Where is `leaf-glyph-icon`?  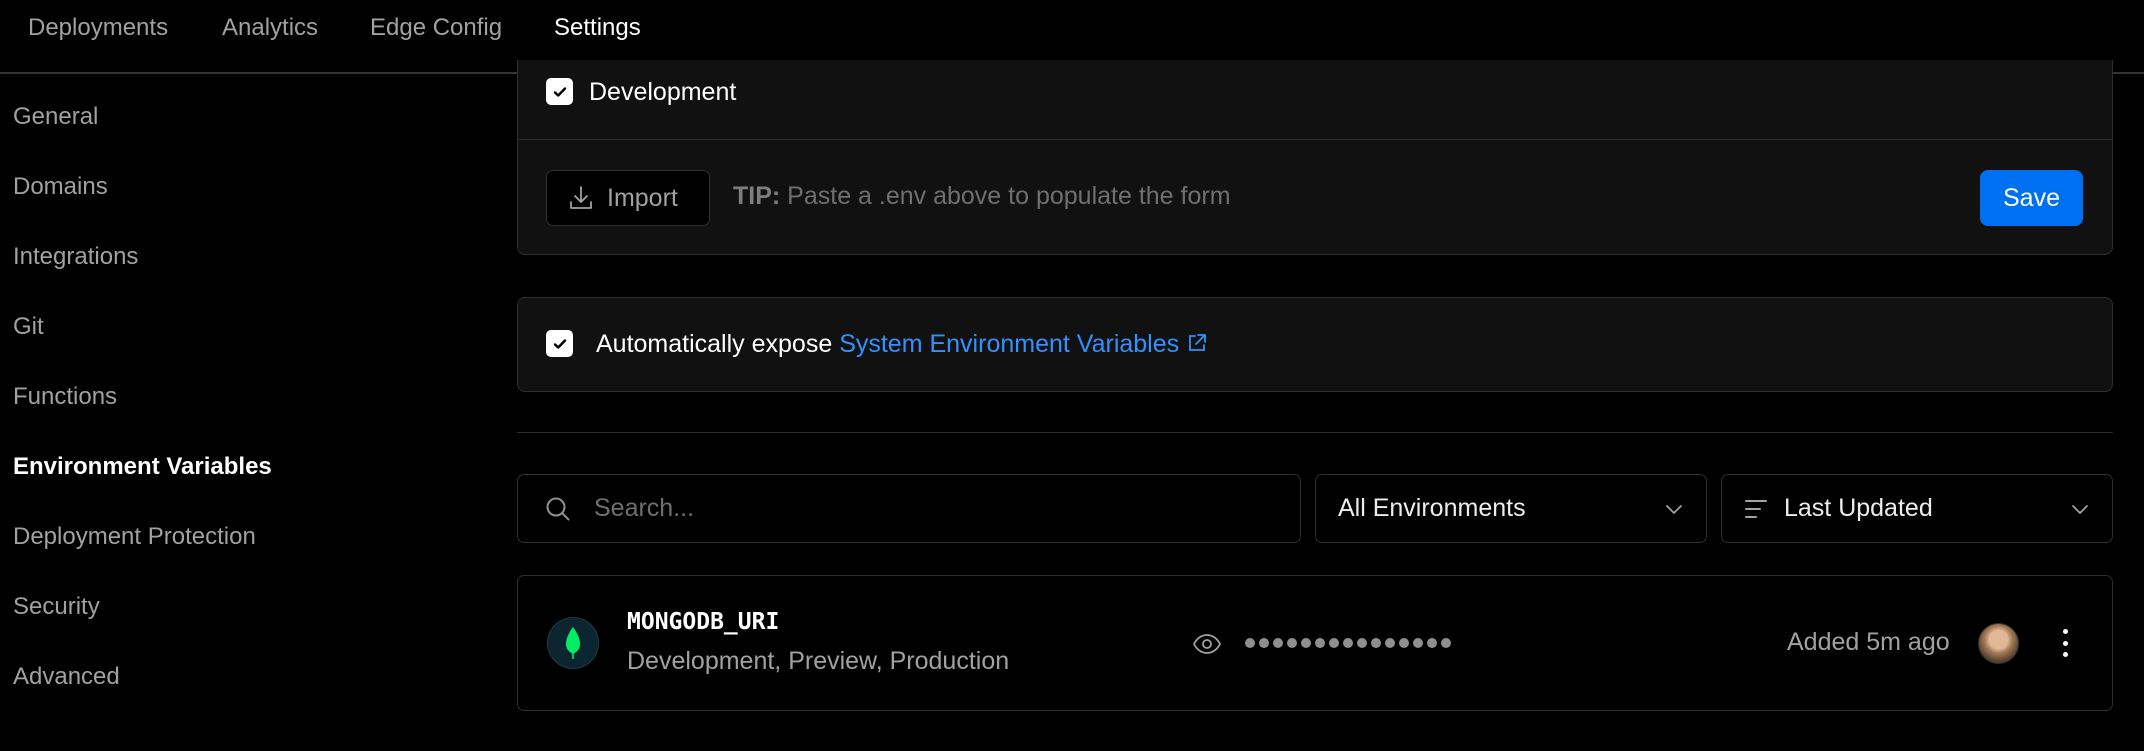
leaf-glyph-icon is located at coordinates (573, 643).